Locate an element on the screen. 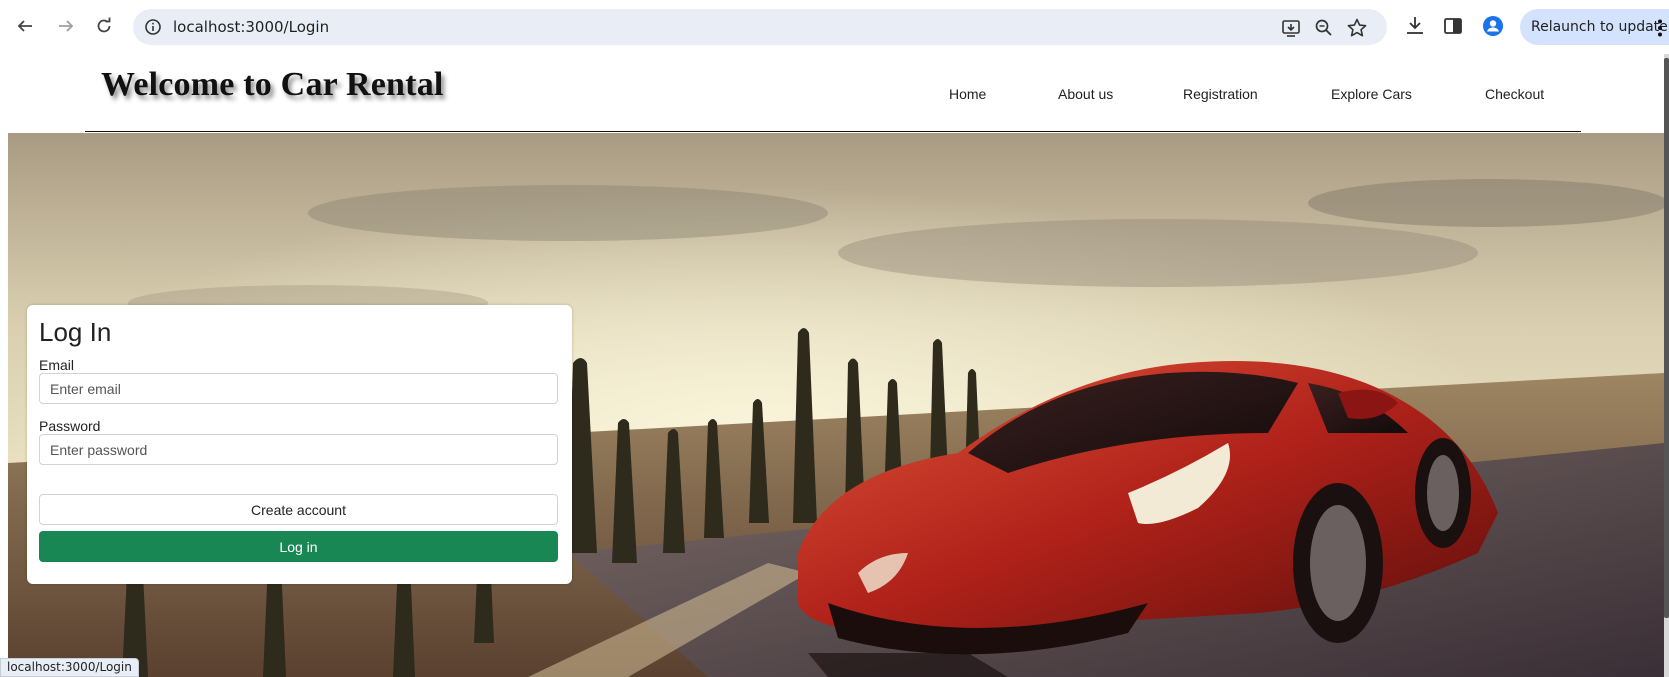 Image resolution: width=1669 pixels, height=677 pixels. password-field is located at coordinates (298, 449).